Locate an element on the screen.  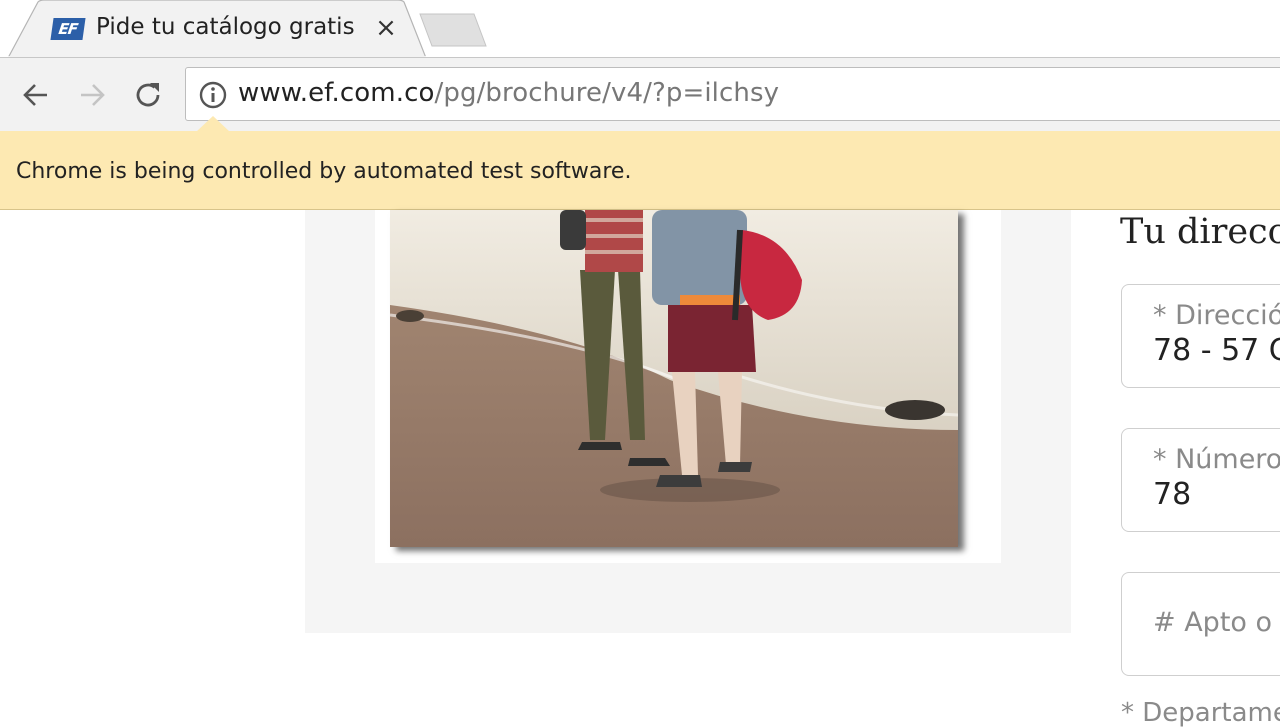
reload-button is located at coordinates (148, 95).